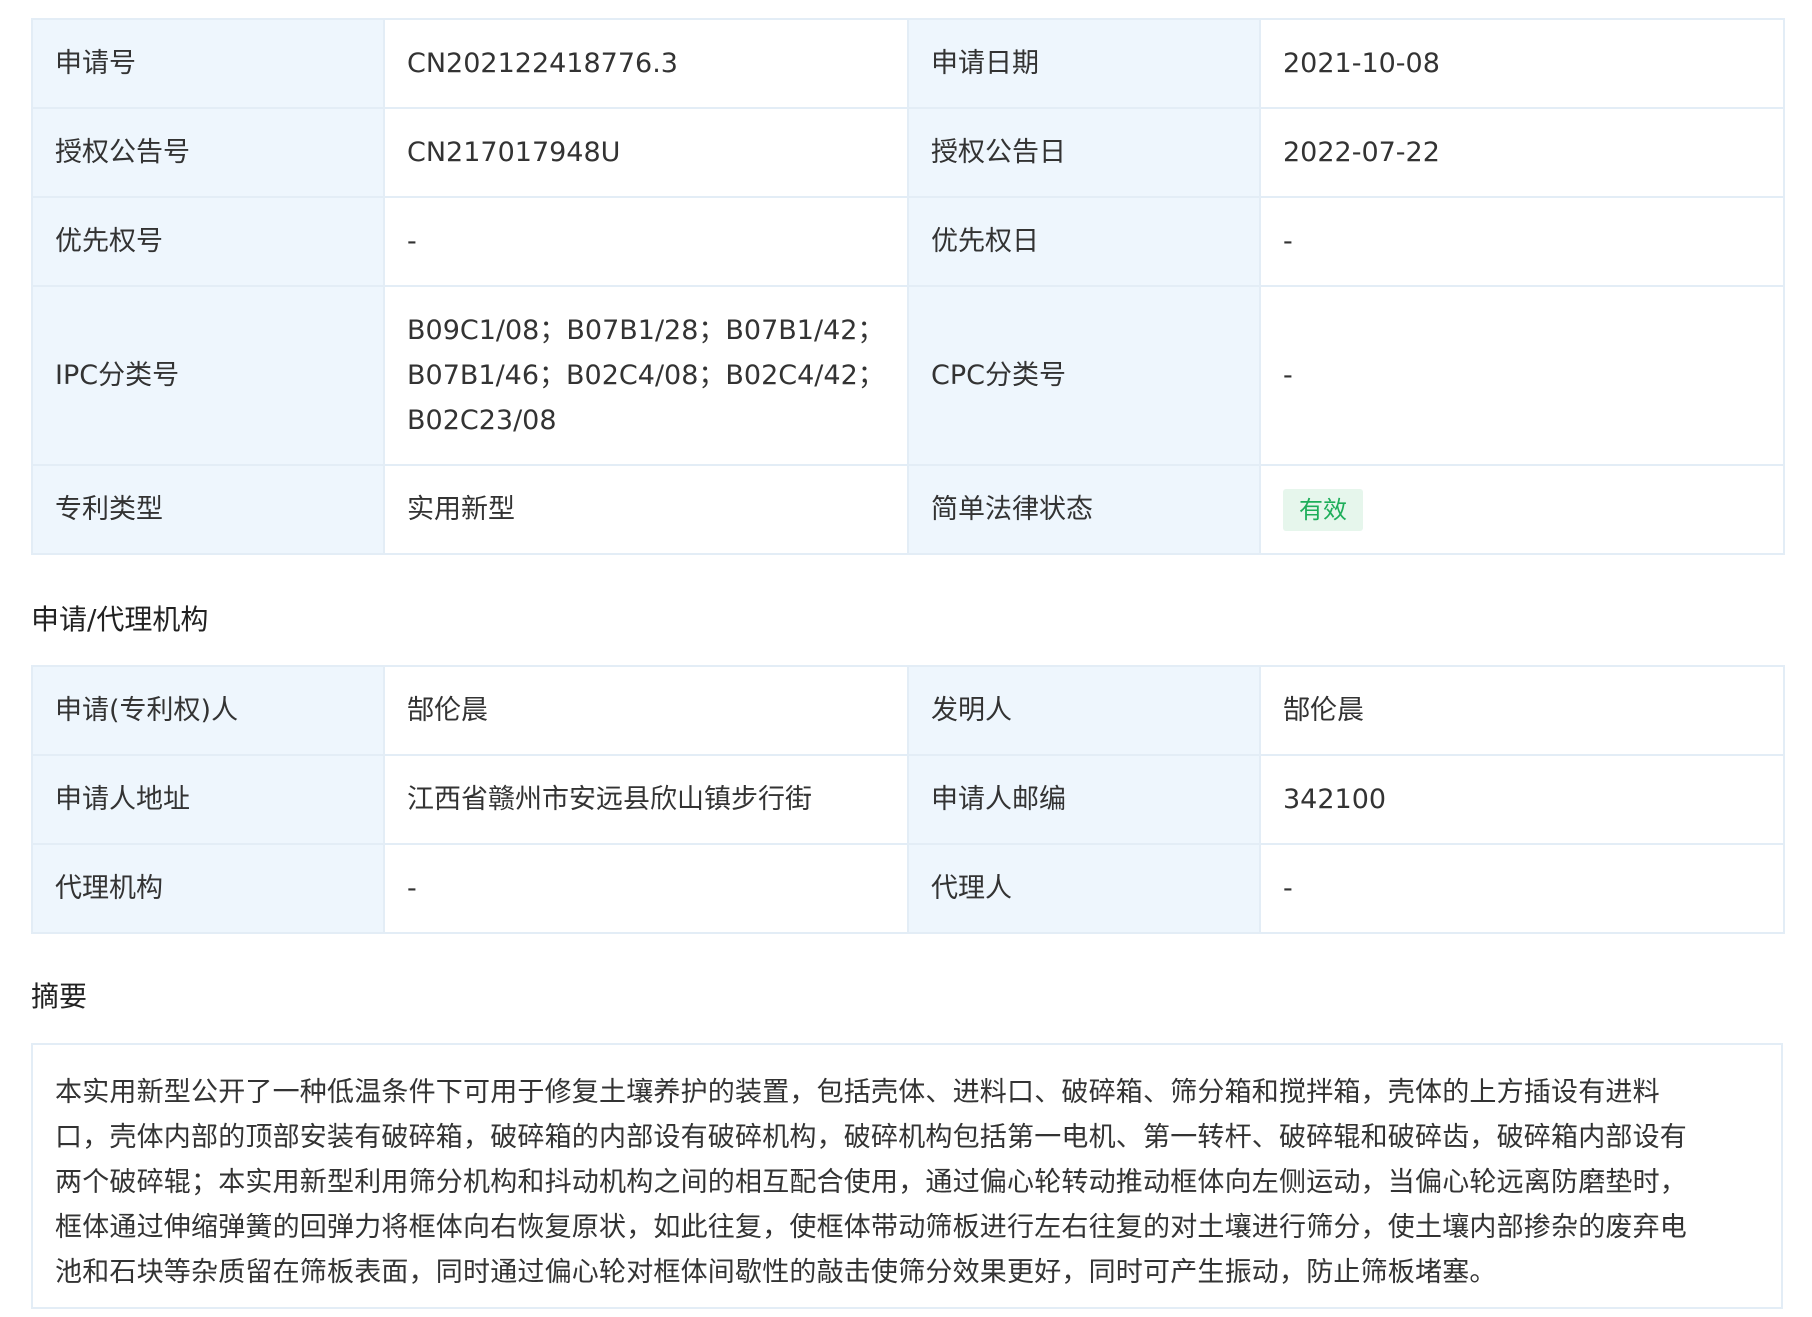 This screenshot has height=1317, width=1812. What do you see at coordinates (59, 996) in the screenshot?
I see `abstract-section-title: 摘要` at bounding box center [59, 996].